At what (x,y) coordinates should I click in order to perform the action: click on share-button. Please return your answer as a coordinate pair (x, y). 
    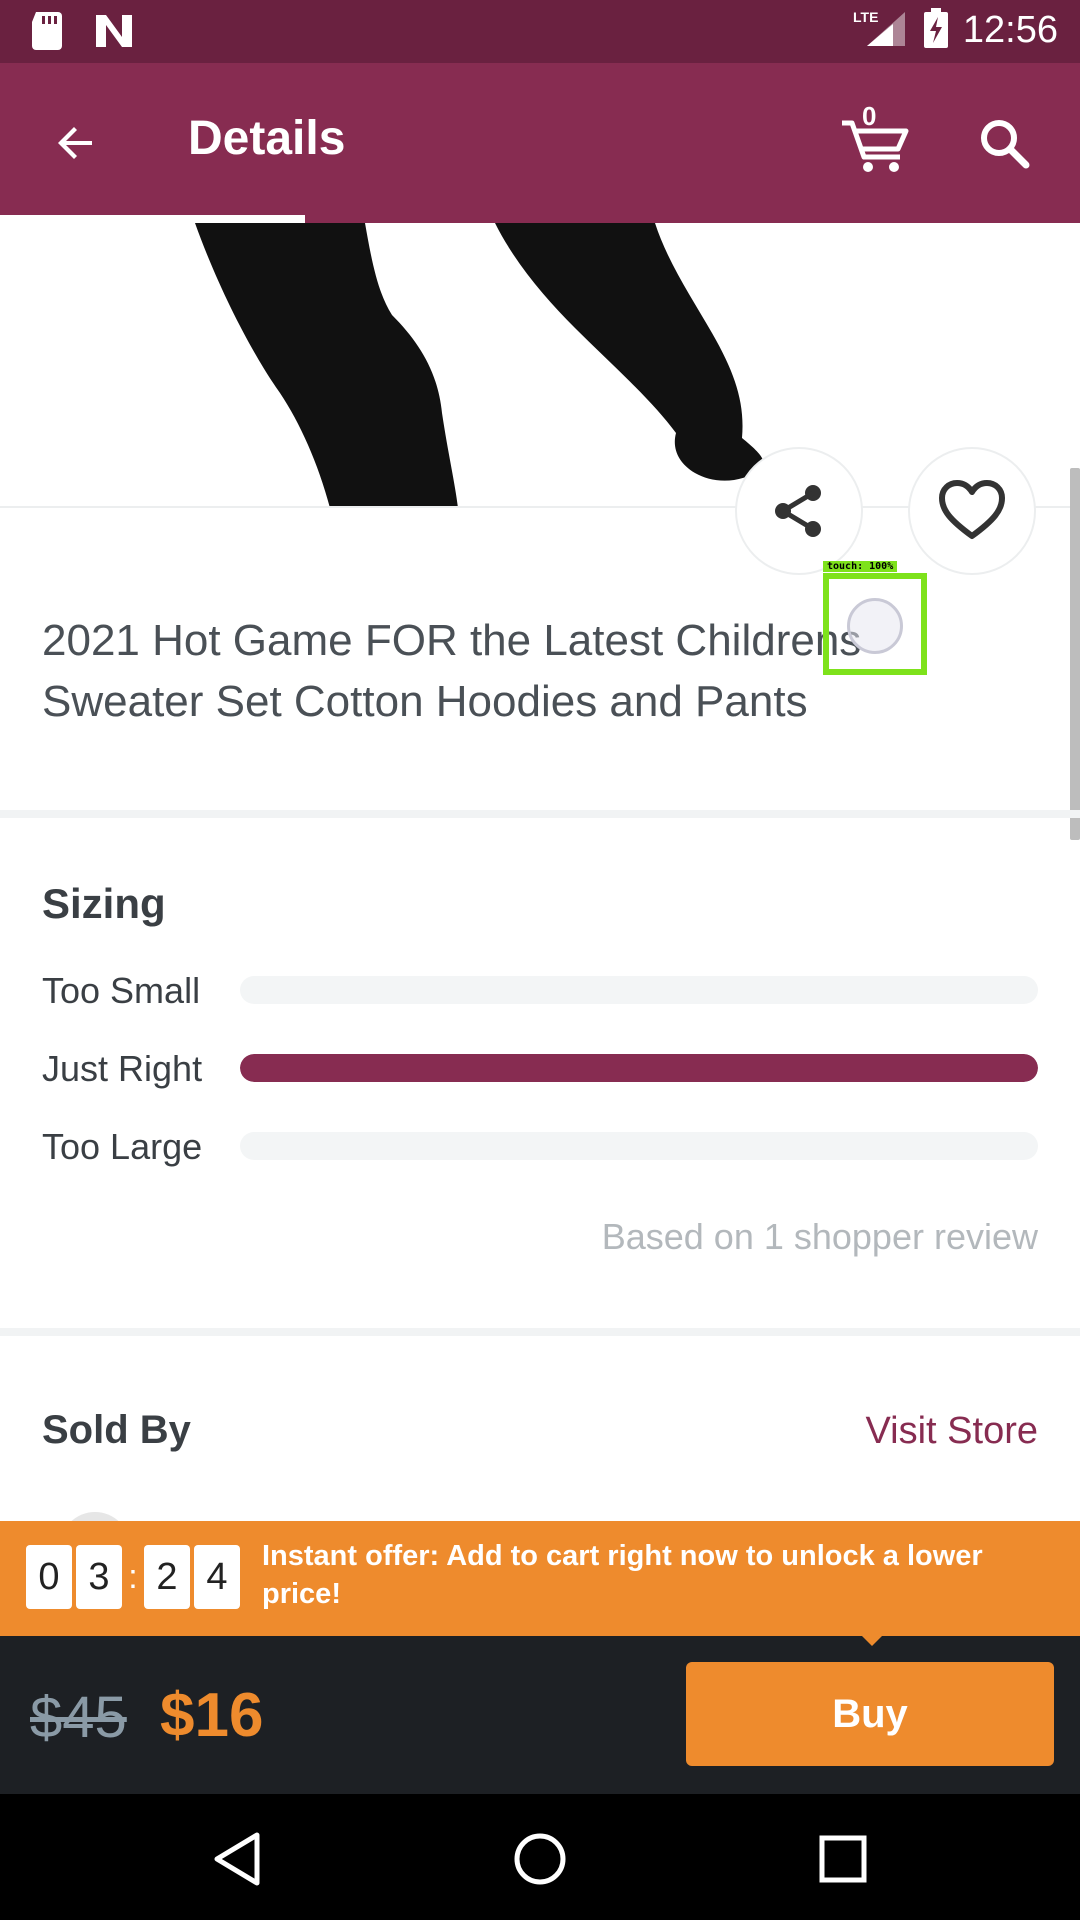
    Looking at the image, I should click on (799, 511).